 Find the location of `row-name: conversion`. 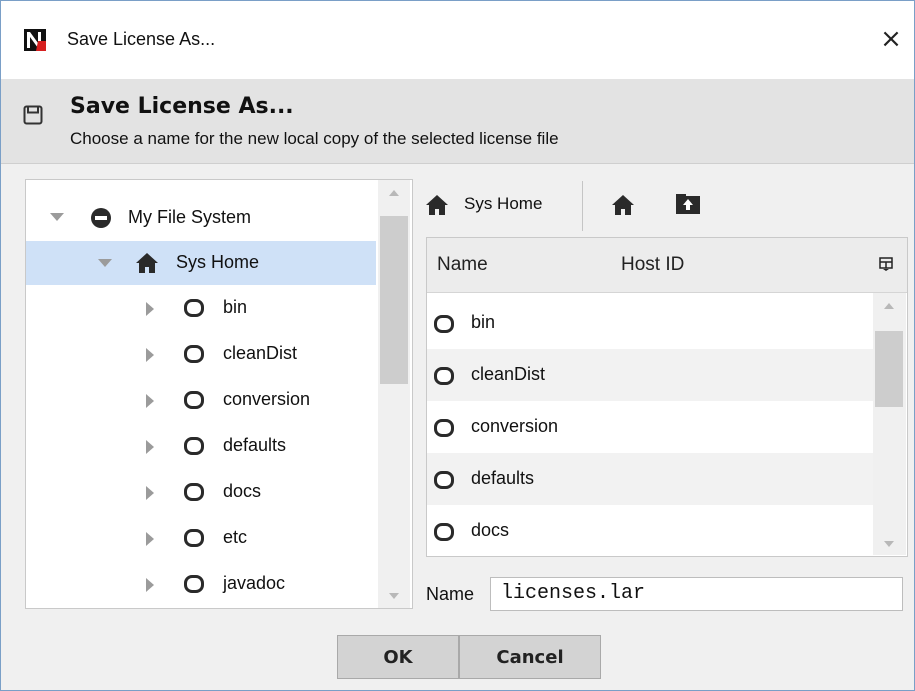

row-name: conversion is located at coordinates (515, 426).